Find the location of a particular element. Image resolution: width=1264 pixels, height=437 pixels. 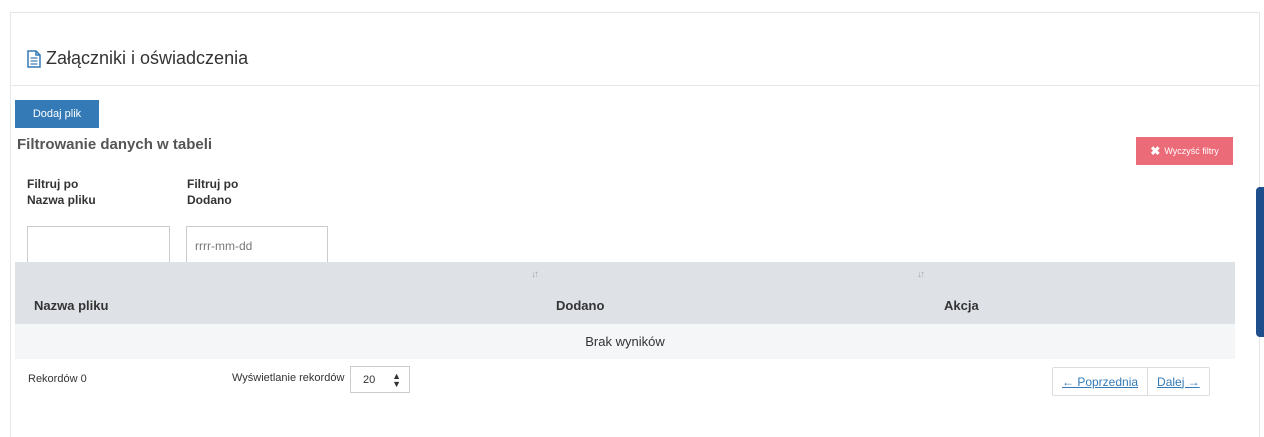

prev-page-link: ← Poprzednia is located at coordinates (1100, 381).